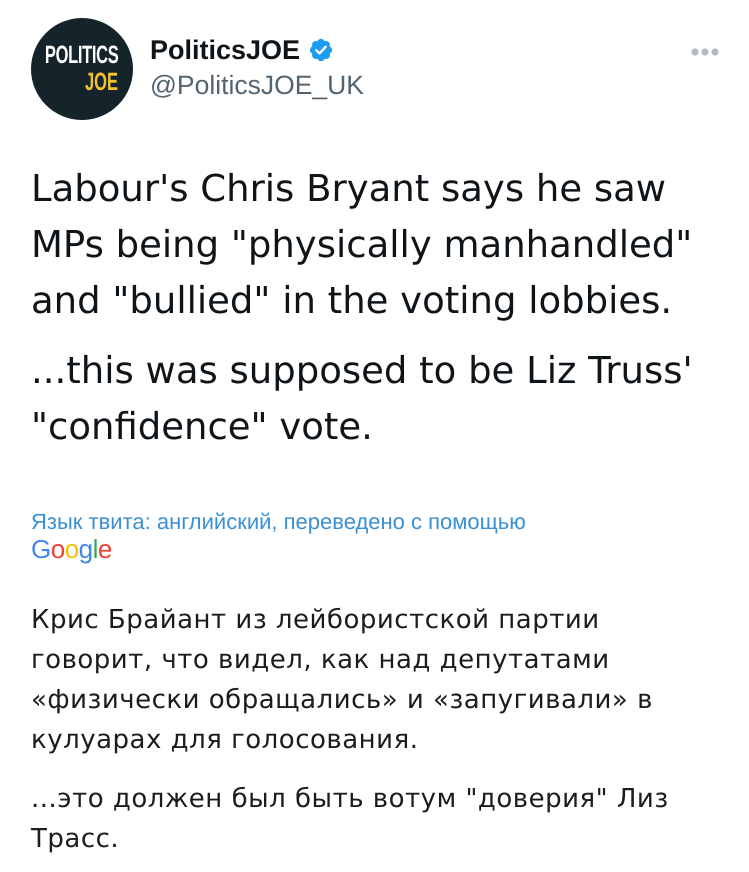 The width and height of the screenshot is (749, 872). What do you see at coordinates (82, 69) in the screenshot?
I see `avatar: POLITICS JOE` at bounding box center [82, 69].